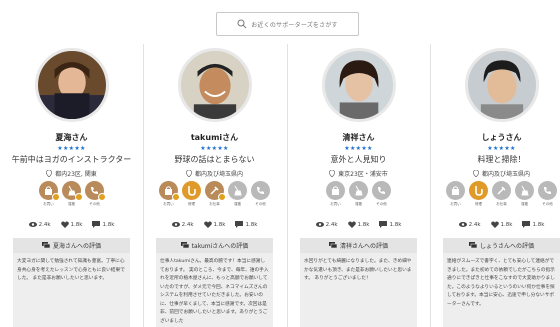 This screenshot has height=327, width=560. What do you see at coordinates (71, 137) in the screenshot?
I see `supporter-name: 夏海さん` at bounding box center [71, 137].